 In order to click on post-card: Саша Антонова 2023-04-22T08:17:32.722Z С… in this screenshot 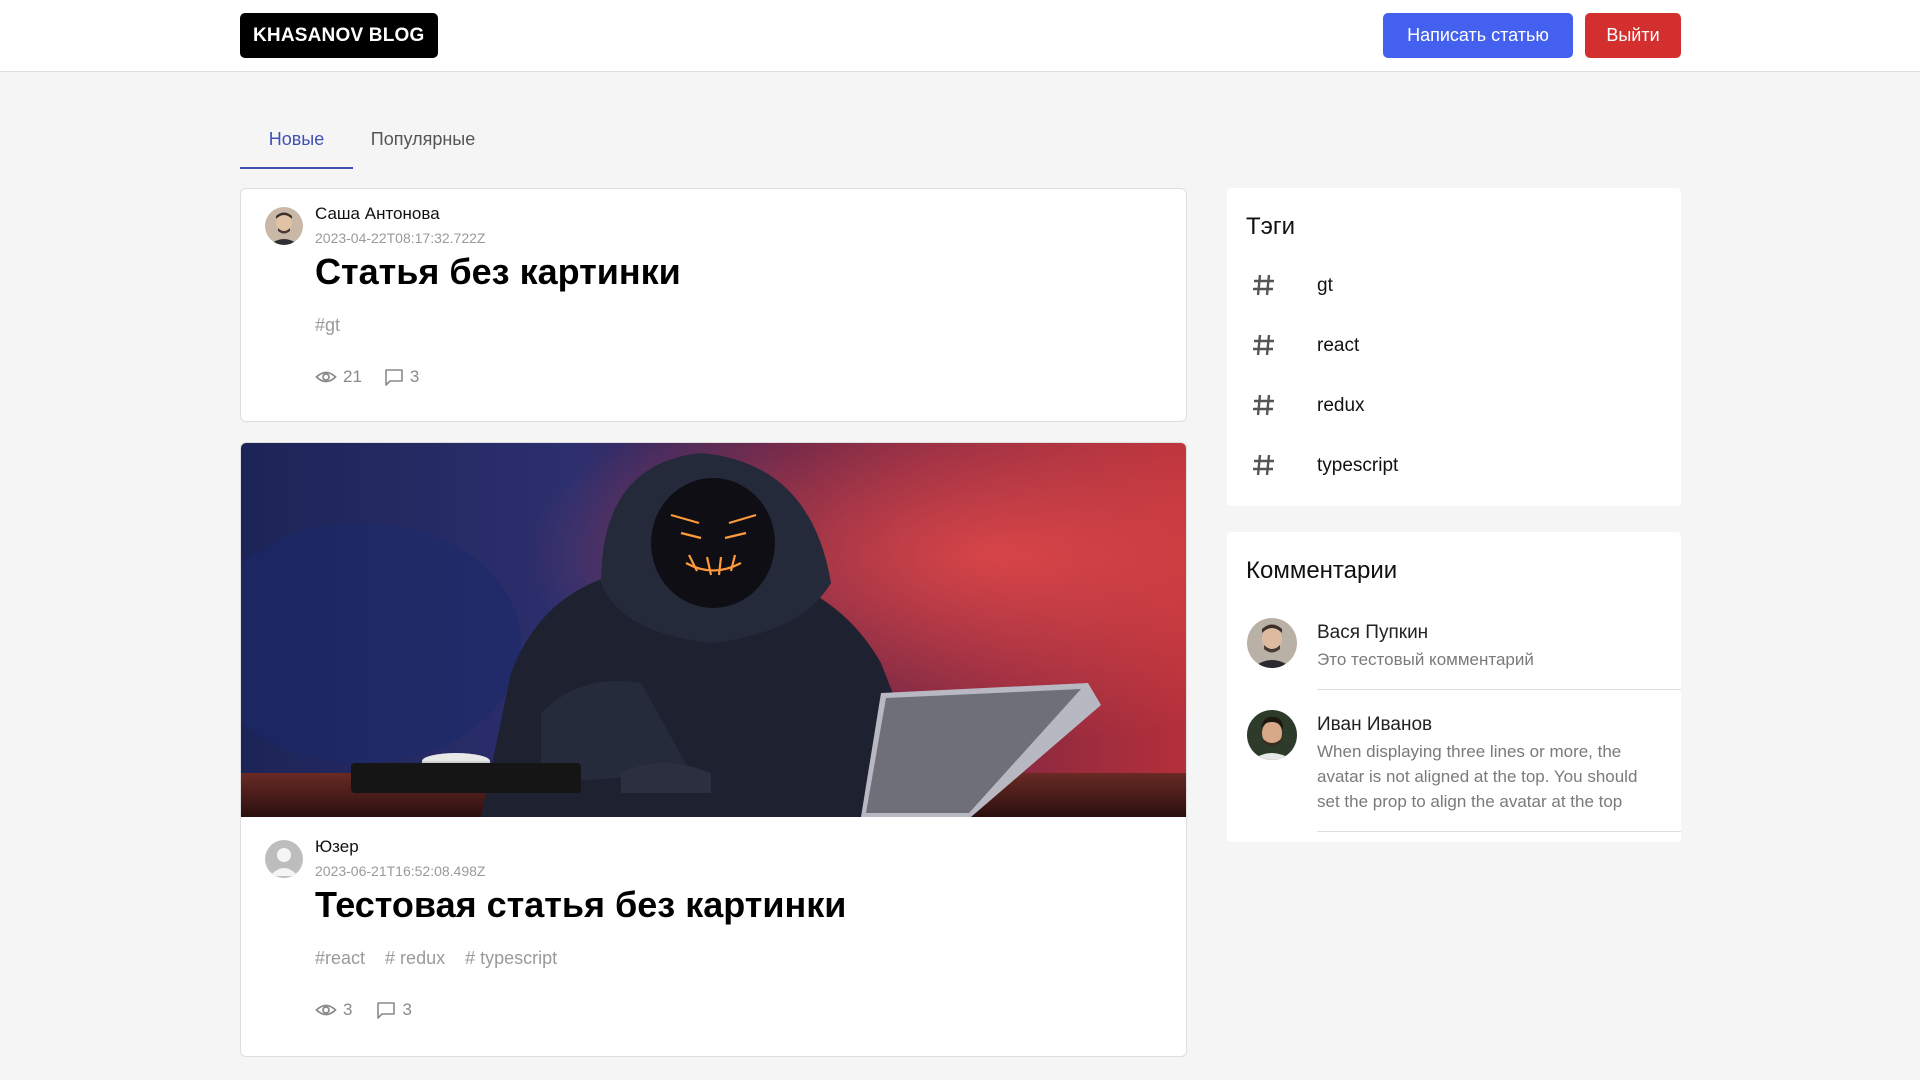, I will do `click(713, 305)`.